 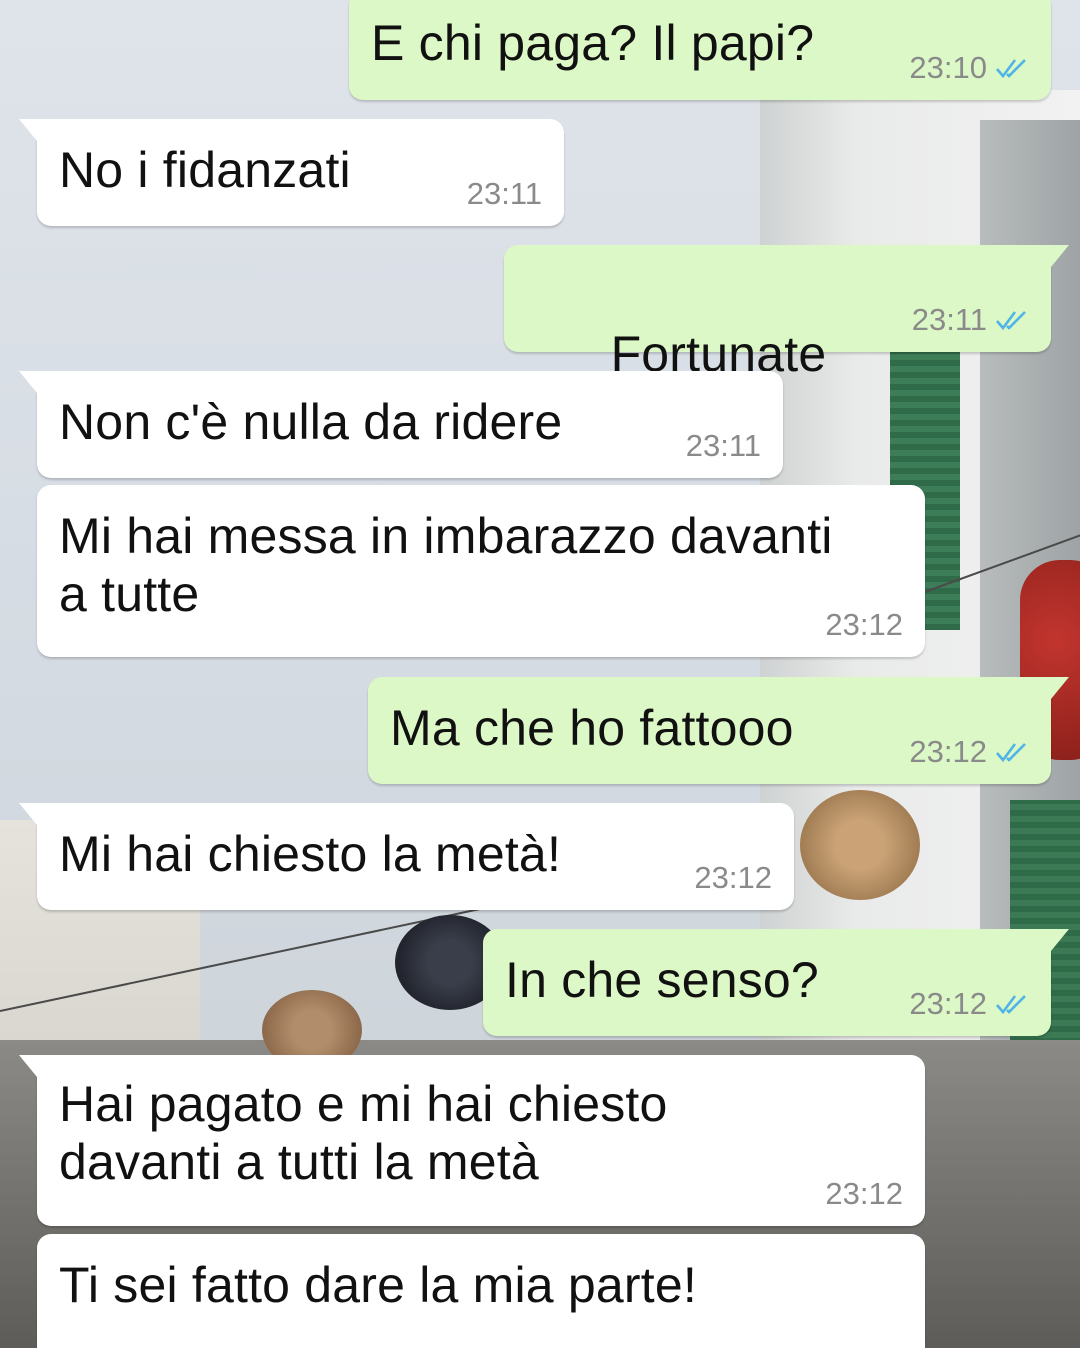 What do you see at coordinates (948, 67) in the screenshot?
I see `message-time: 23:10` at bounding box center [948, 67].